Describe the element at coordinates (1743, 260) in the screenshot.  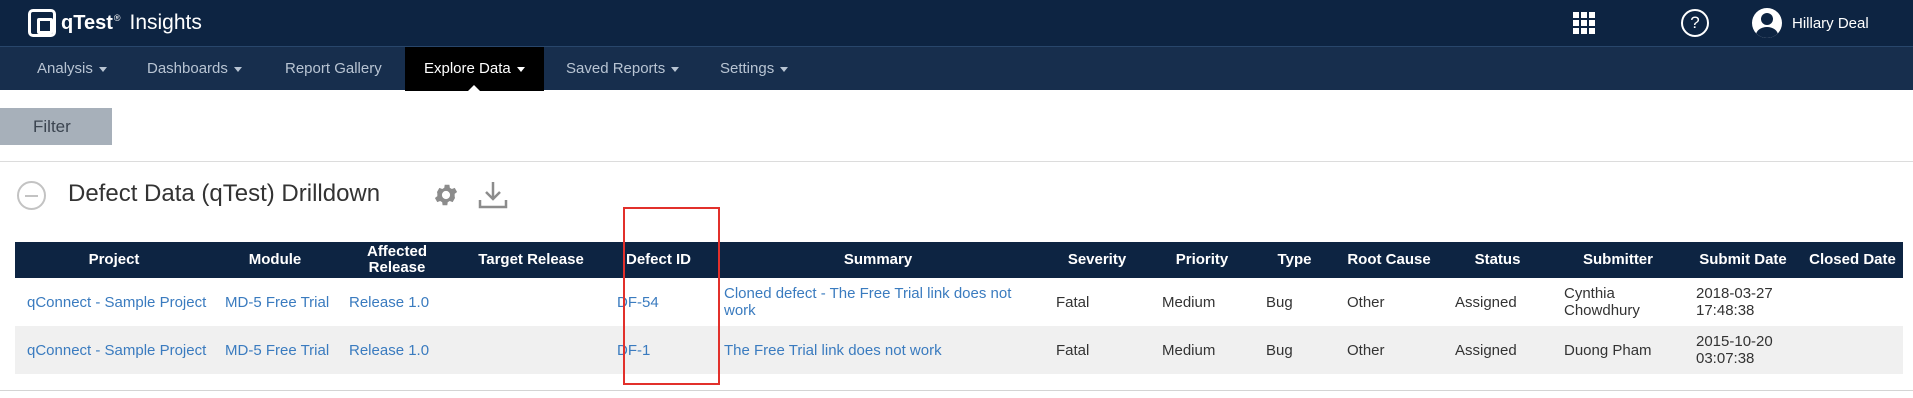
I see `column-header: Submit Date` at that location.